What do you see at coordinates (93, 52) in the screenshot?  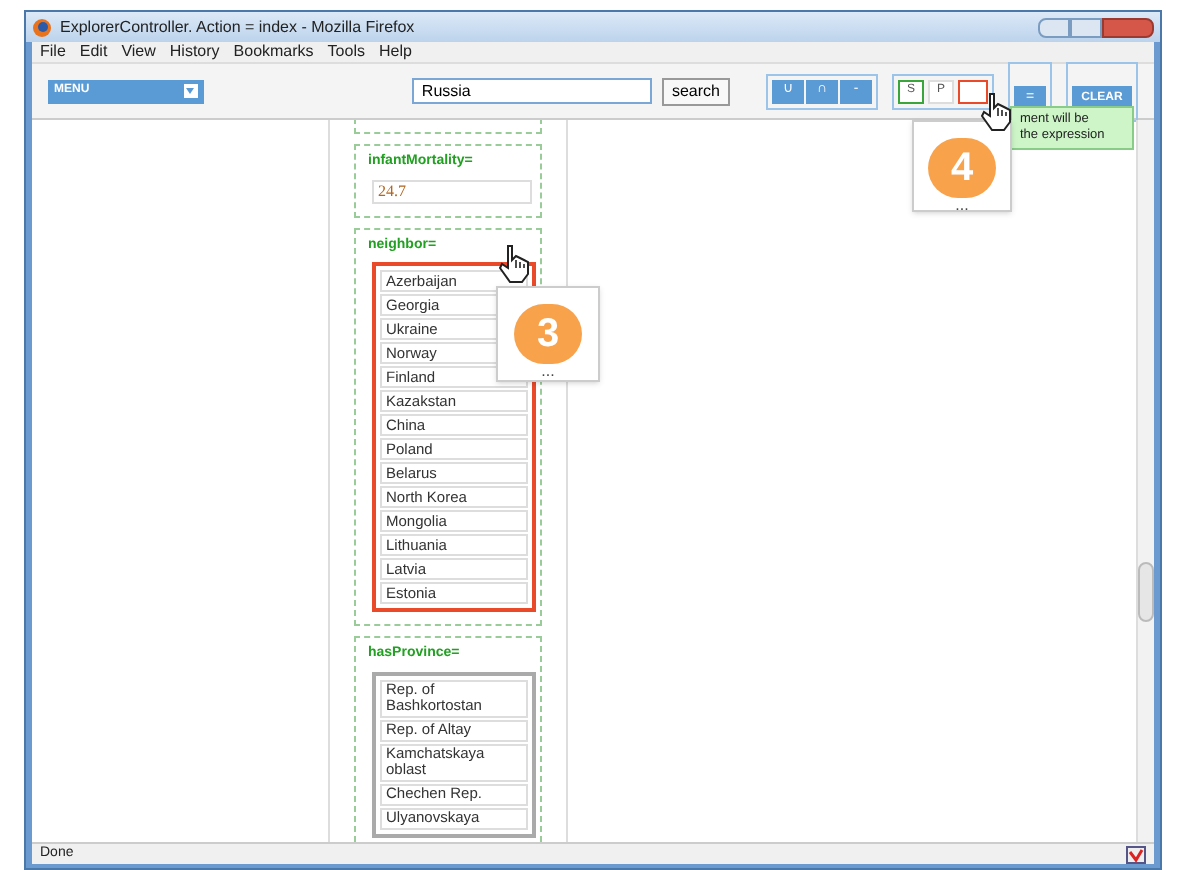 I see `menu-item: Edit` at bounding box center [93, 52].